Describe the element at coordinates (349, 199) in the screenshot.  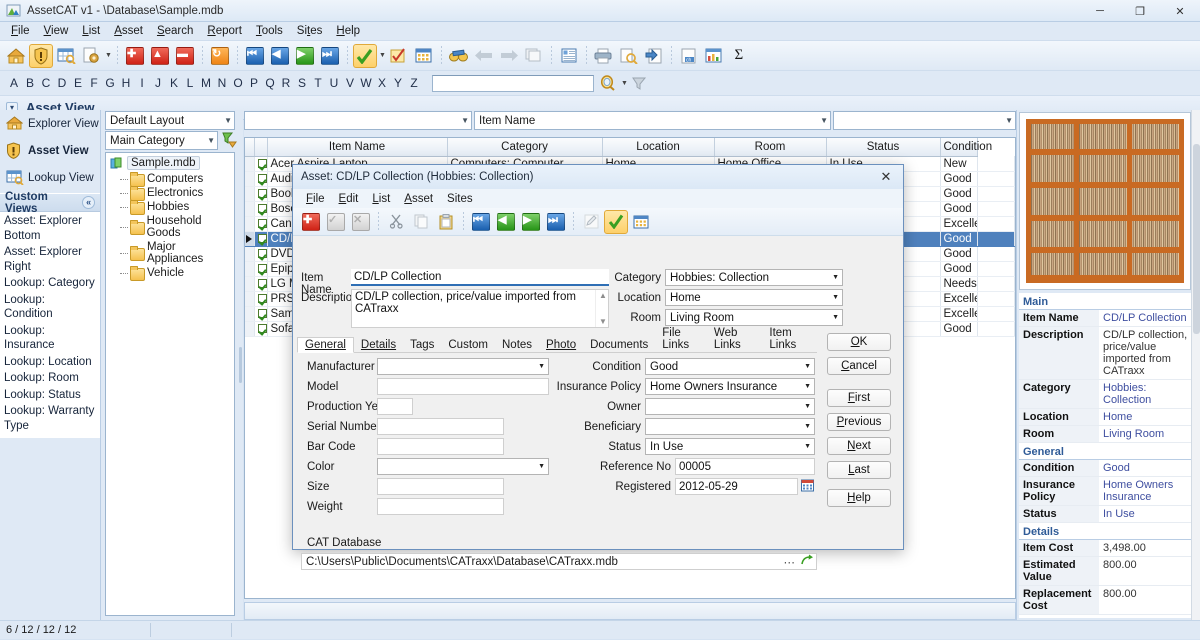
I see `dialog-menu-edit: Edit` at that location.